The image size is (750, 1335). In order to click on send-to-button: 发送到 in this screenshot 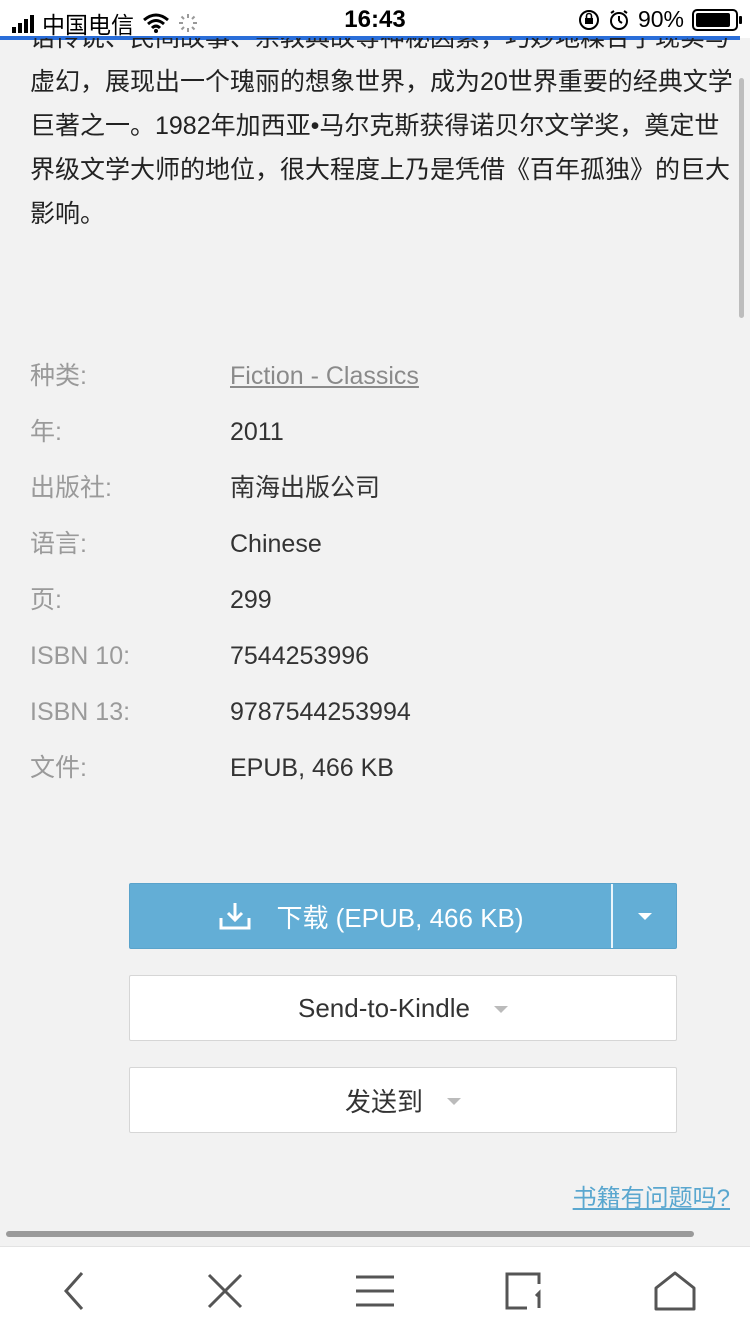, I will do `click(403, 1100)`.